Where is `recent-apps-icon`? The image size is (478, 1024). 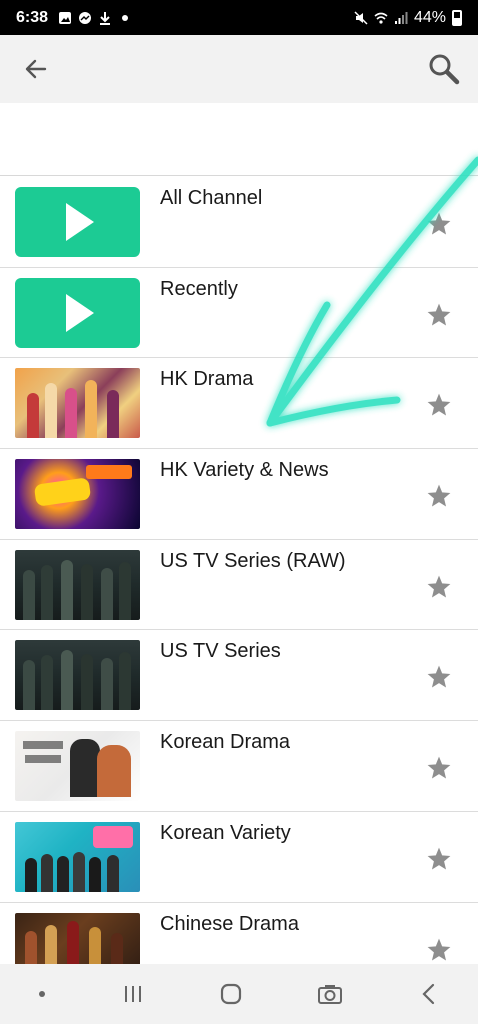 recent-apps-icon is located at coordinates (133, 994).